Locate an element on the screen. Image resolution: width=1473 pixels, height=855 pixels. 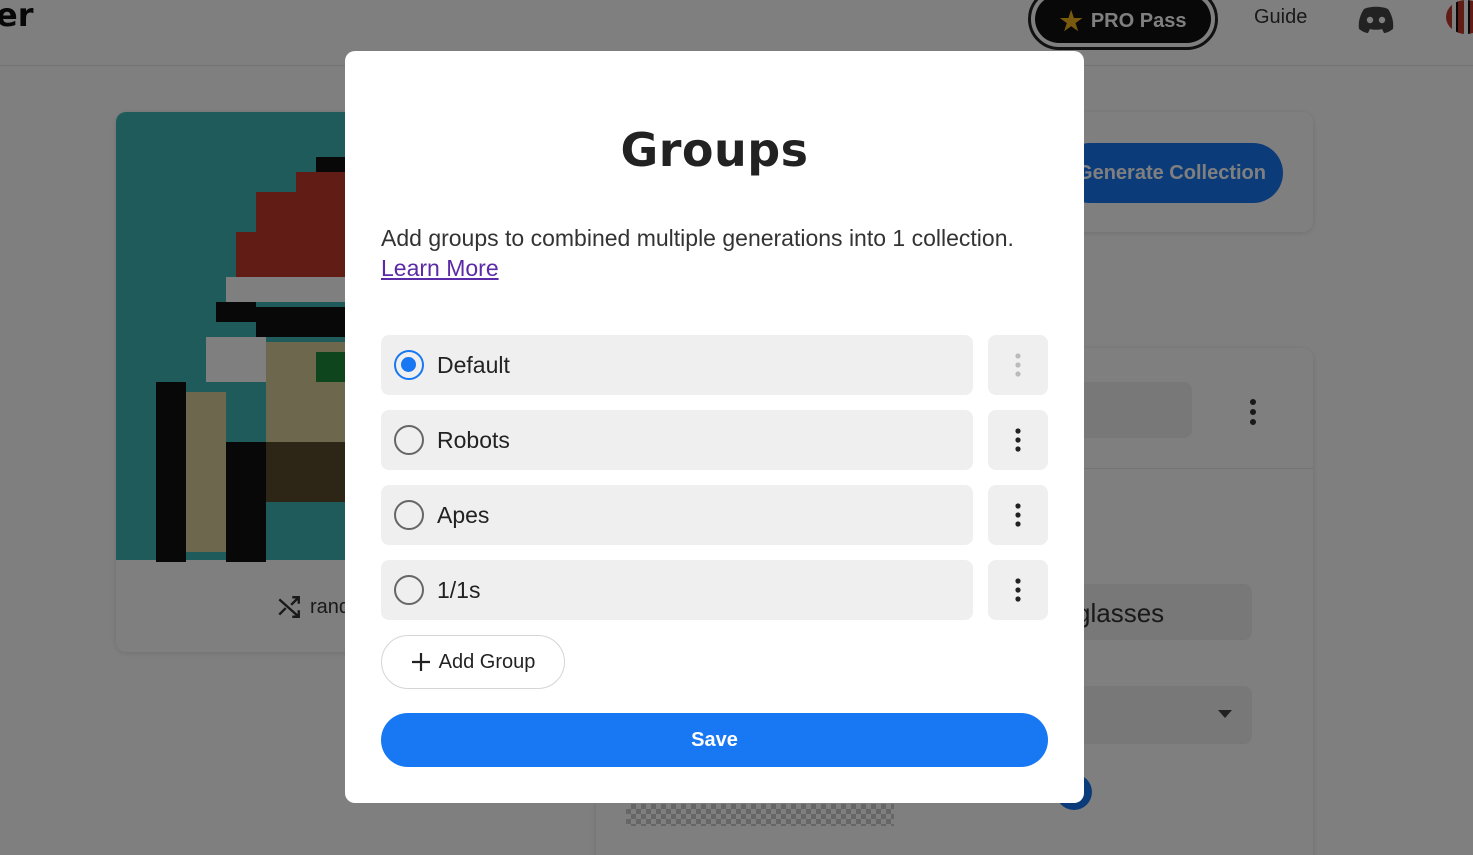
group-option-apes: Apes is located at coordinates (677, 515).